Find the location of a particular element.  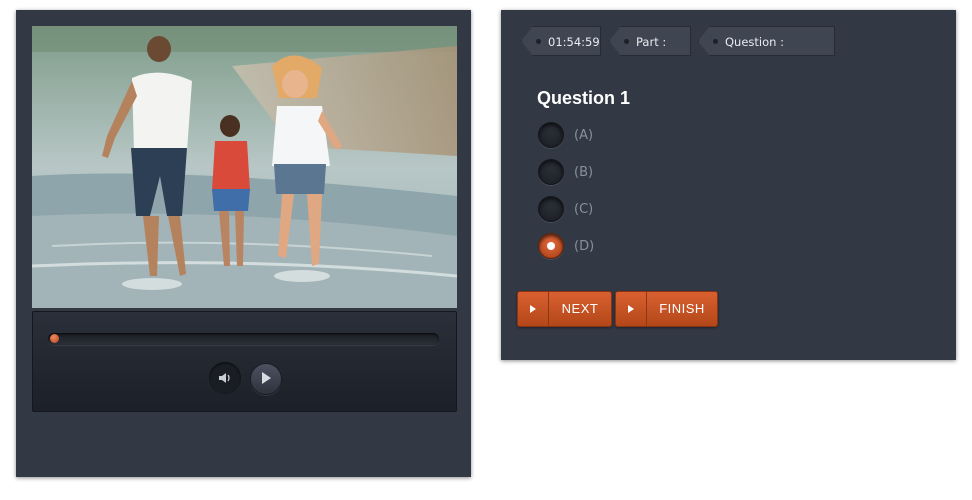

question-counter-tag: Question : 10/200 is located at coordinates (766, 41).